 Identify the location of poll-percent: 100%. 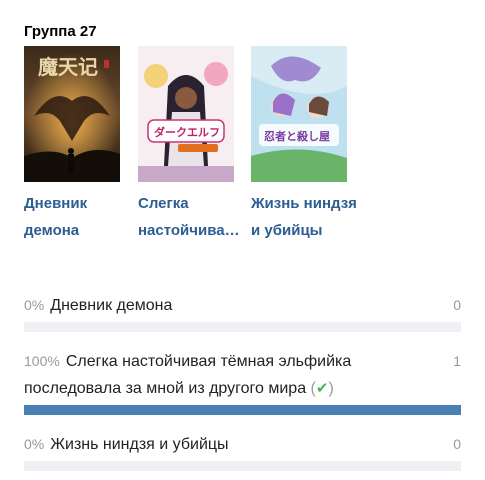
(42, 361).